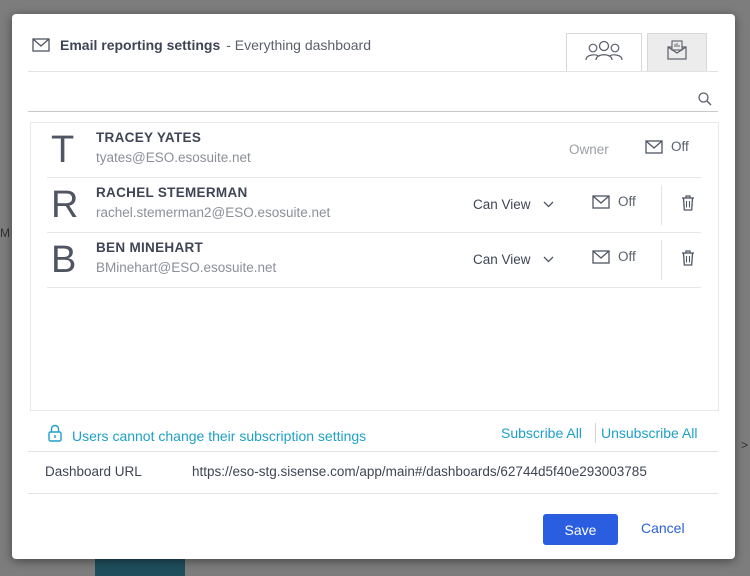 The height and width of the screenshot is (576, 750). What do you see at coordinates (186, 267) in the screenshot?
I see `user-email: BMinehart@ESO.esosuite.net` at bounding box center [186, 267].